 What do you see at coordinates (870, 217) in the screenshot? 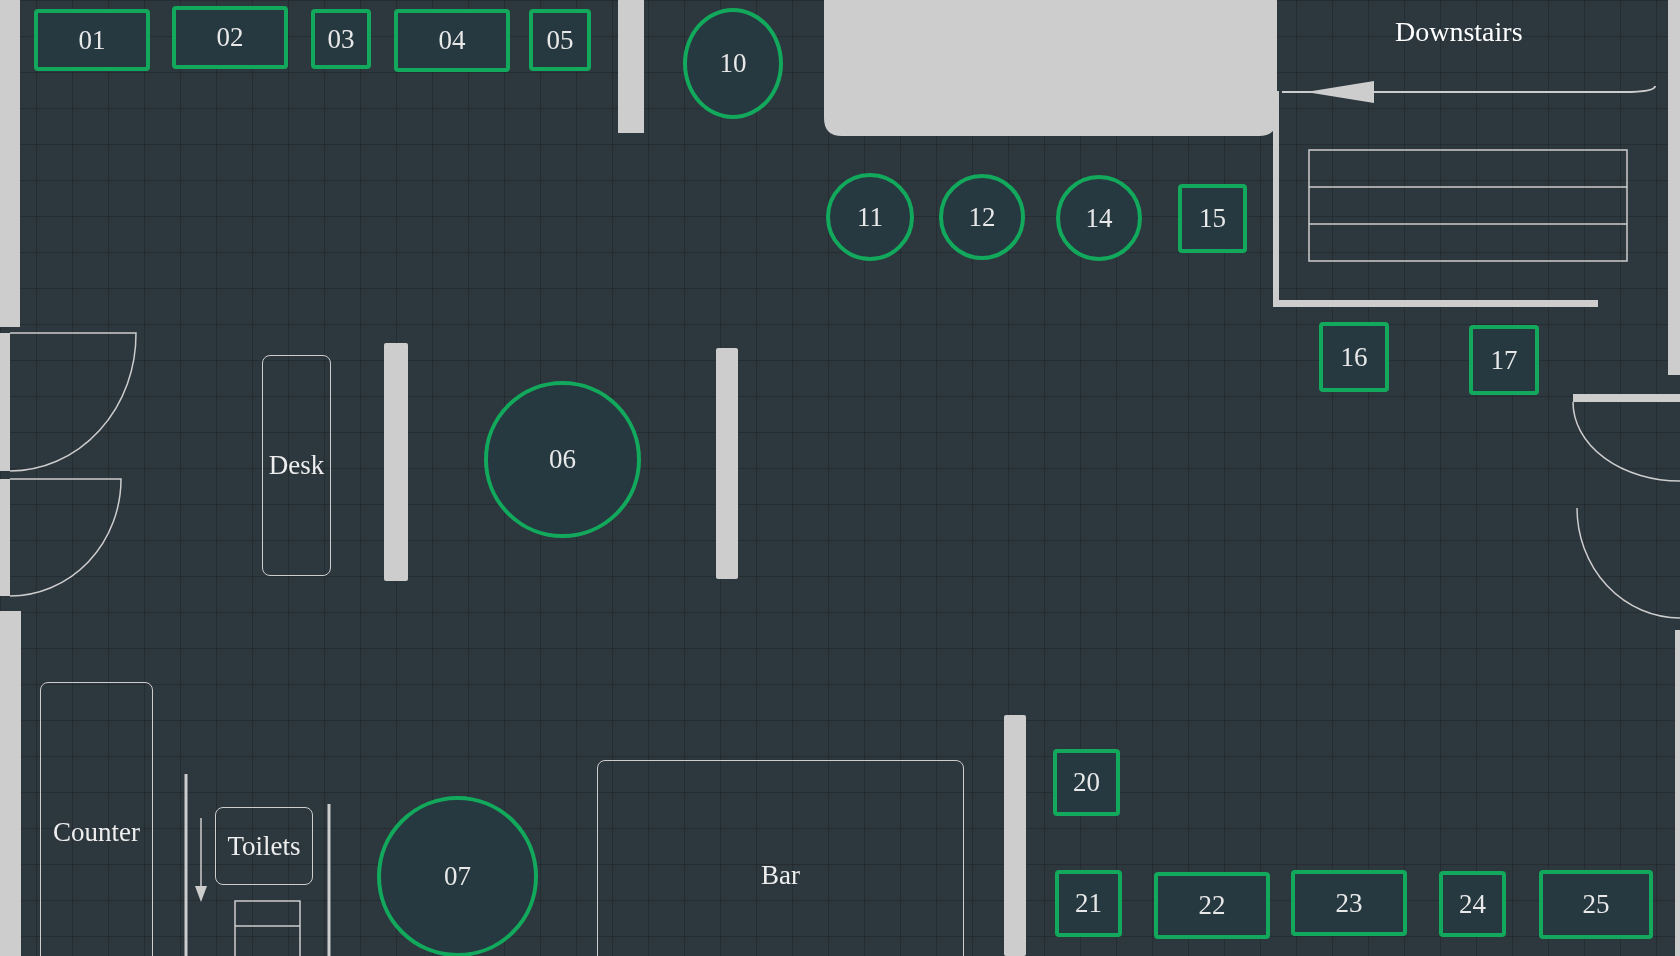
I see `round-table: 11` at bounding box center [870, 217].